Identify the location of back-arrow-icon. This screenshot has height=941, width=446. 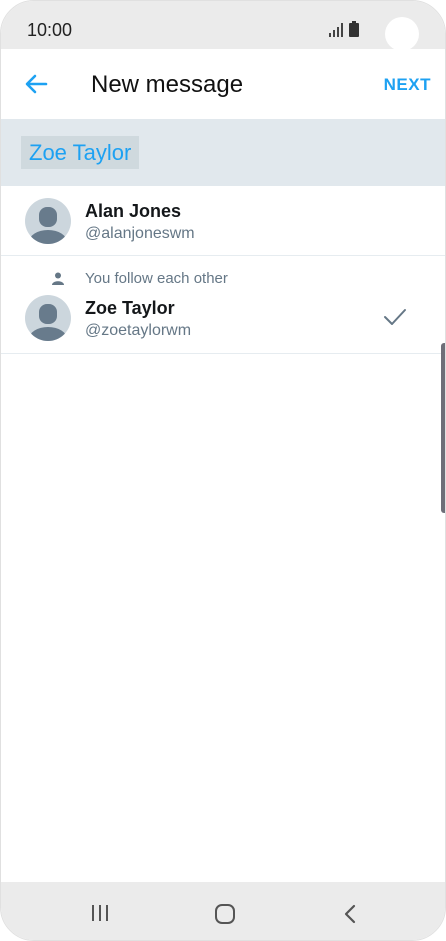
(36, 84).